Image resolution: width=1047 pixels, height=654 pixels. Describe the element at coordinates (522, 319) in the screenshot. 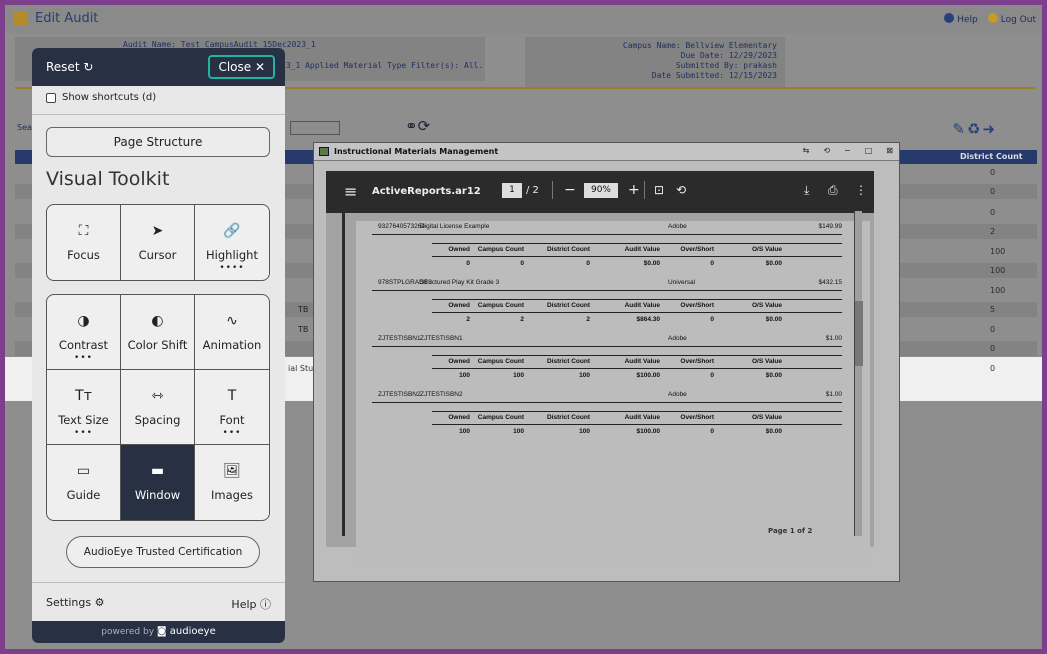

I see `item-value: 2` at that location.